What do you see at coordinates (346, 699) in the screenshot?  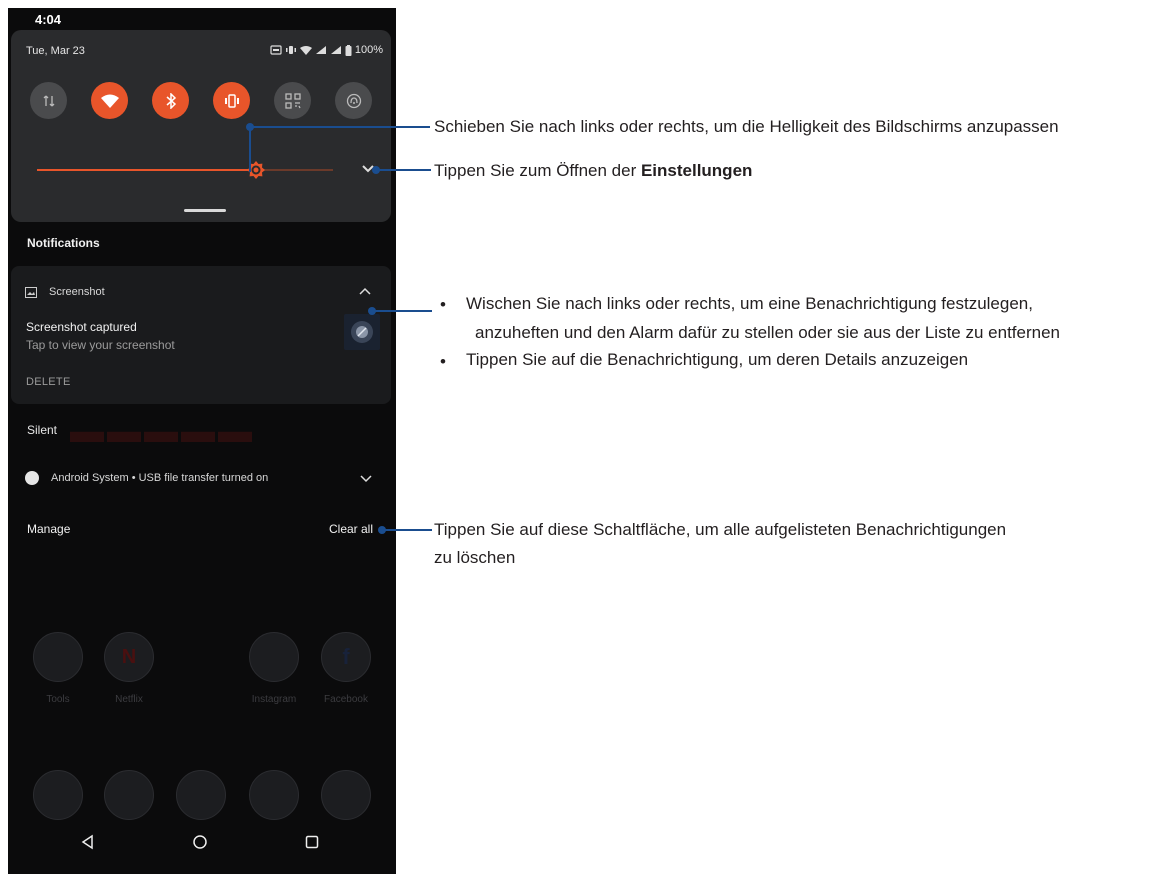 I see `app-label: Facebook` at bounding box center [346, 699].